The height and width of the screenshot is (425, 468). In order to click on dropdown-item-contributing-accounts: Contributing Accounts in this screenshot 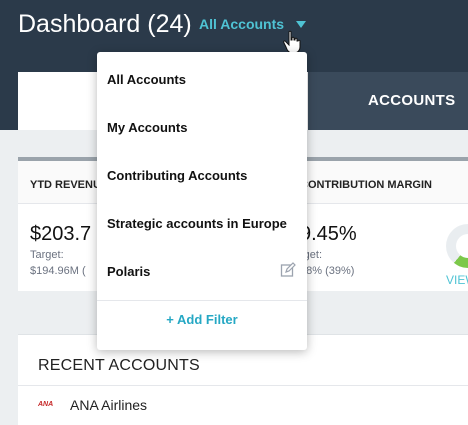, I will do `click(177, 175)`.